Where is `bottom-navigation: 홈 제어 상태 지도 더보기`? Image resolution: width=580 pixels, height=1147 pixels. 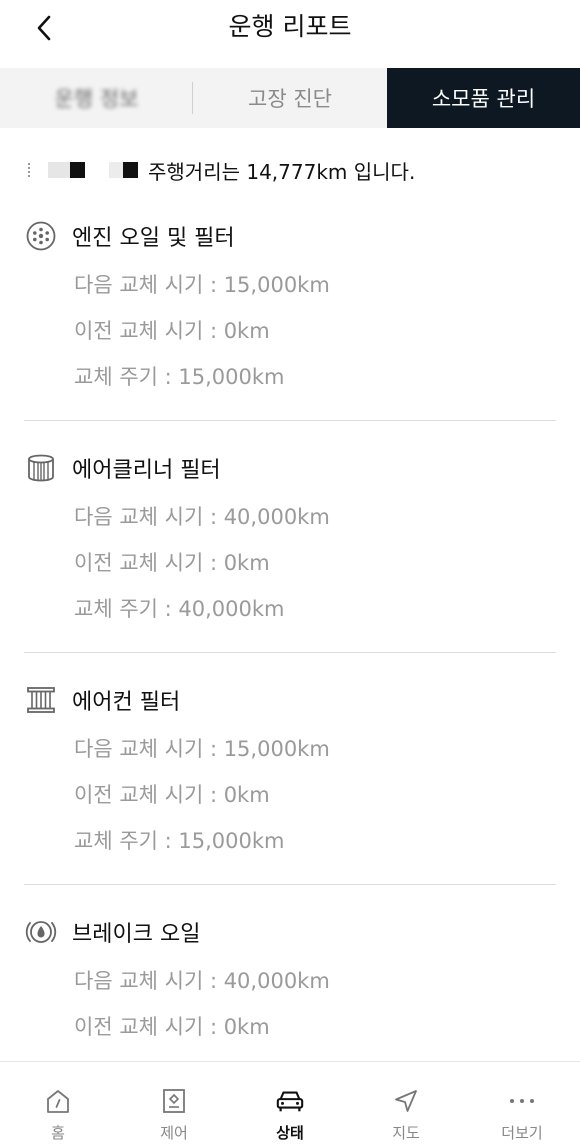
bottom-navigation: 홈 제어 상태 지도 더보기 is located at coordinates (290, 1104).